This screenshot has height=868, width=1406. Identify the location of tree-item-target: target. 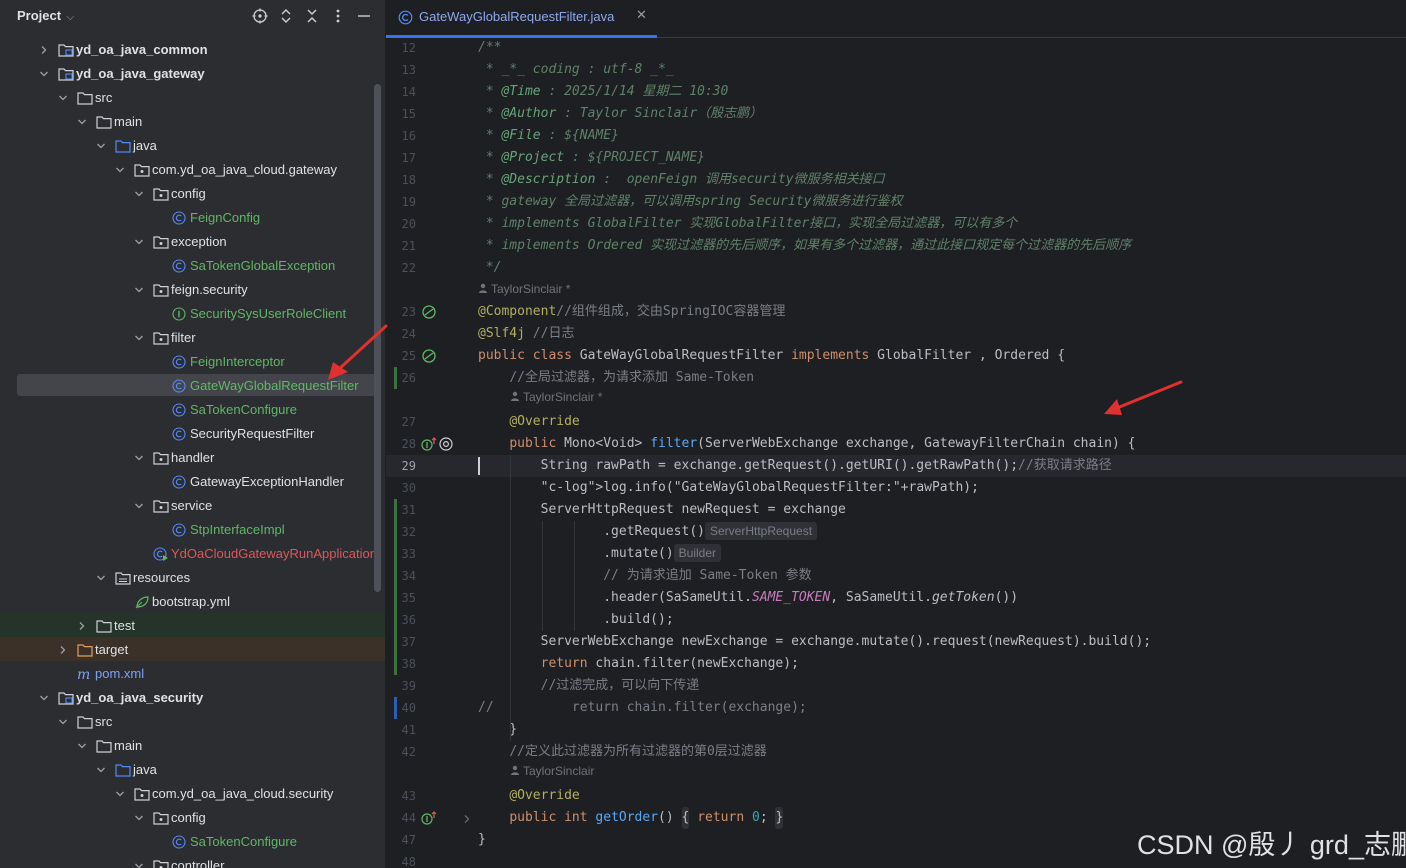
(192, 649).